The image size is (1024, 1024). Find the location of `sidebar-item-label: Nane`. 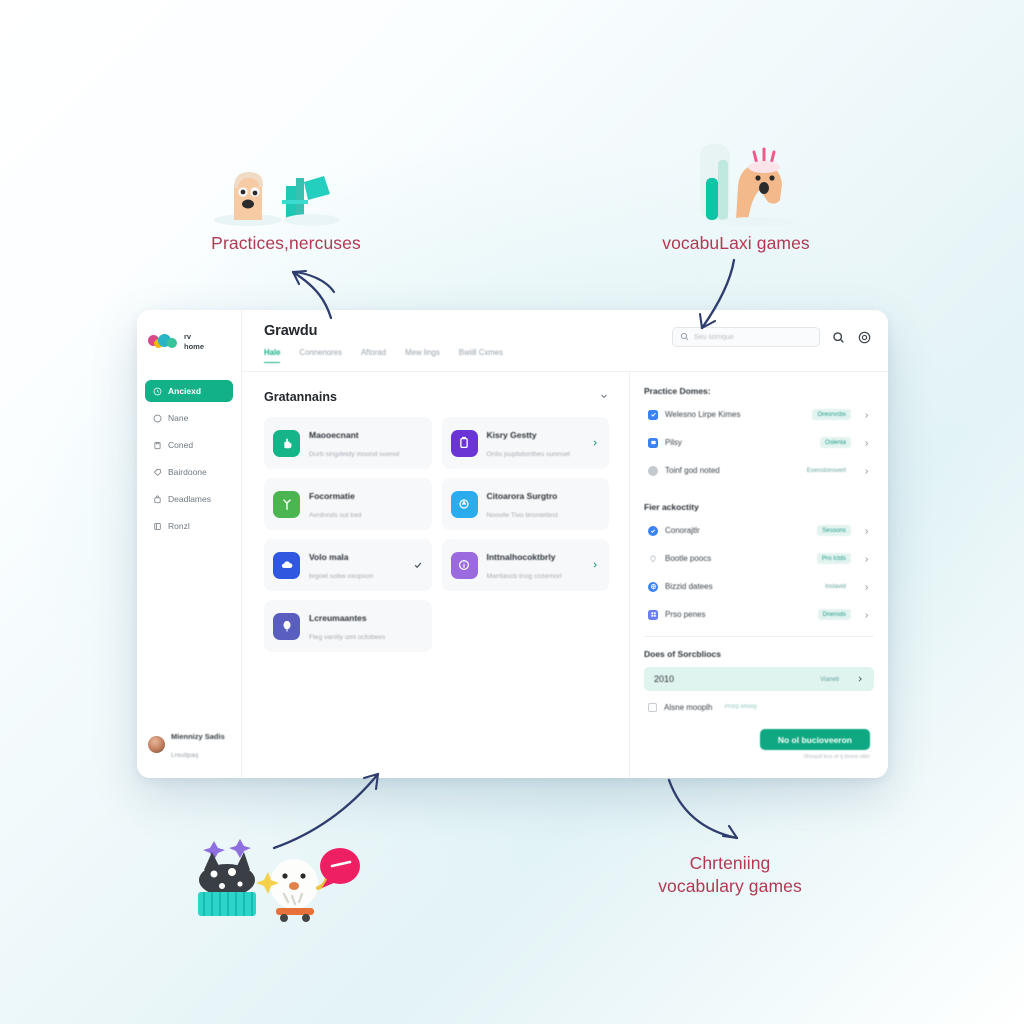

sidebar-item-label: Nane is located at coordinates (178, 418).